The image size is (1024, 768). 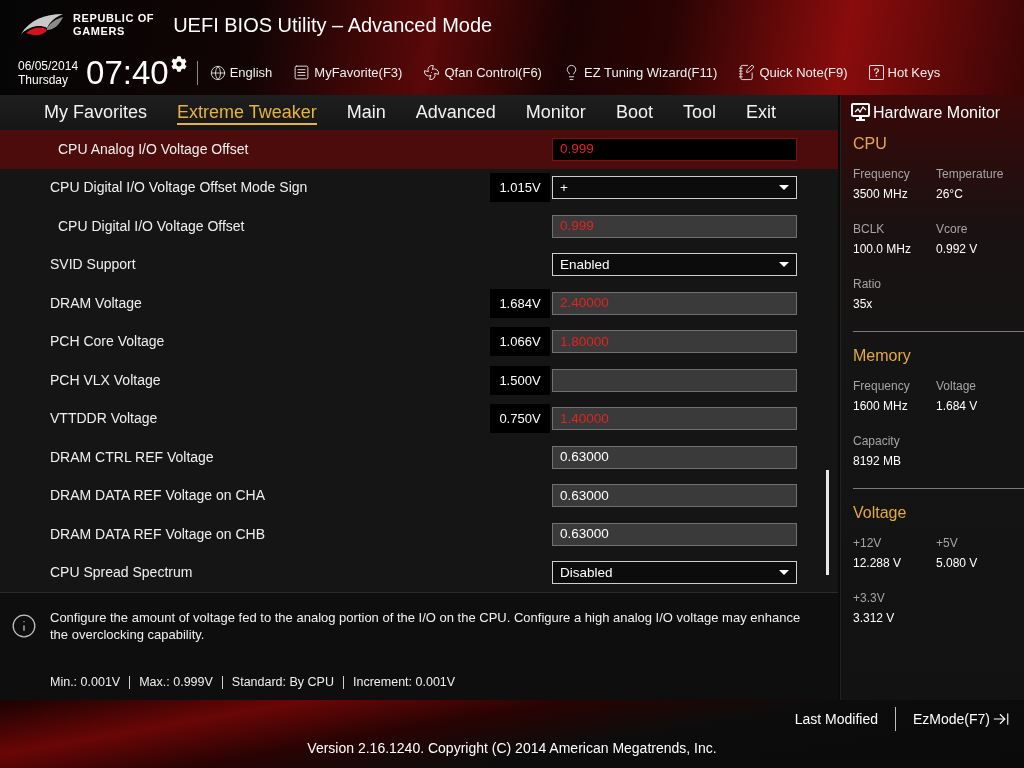 What do you see at coordinates (793, 72) in the screenshot?
I see `toolbar-button: Quick Note(F9)` at bounding box center [793, 72].